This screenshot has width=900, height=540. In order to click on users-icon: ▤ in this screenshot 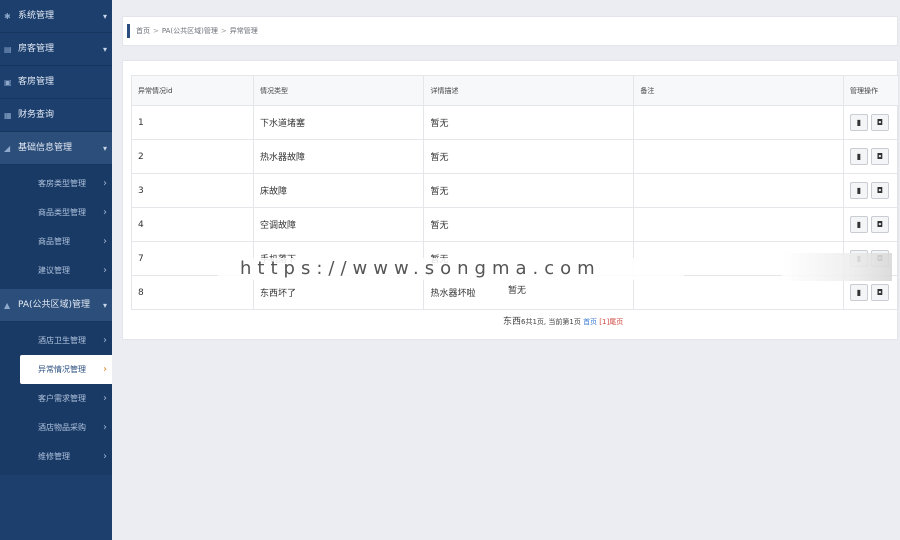, I will do `click(8, 49)`.